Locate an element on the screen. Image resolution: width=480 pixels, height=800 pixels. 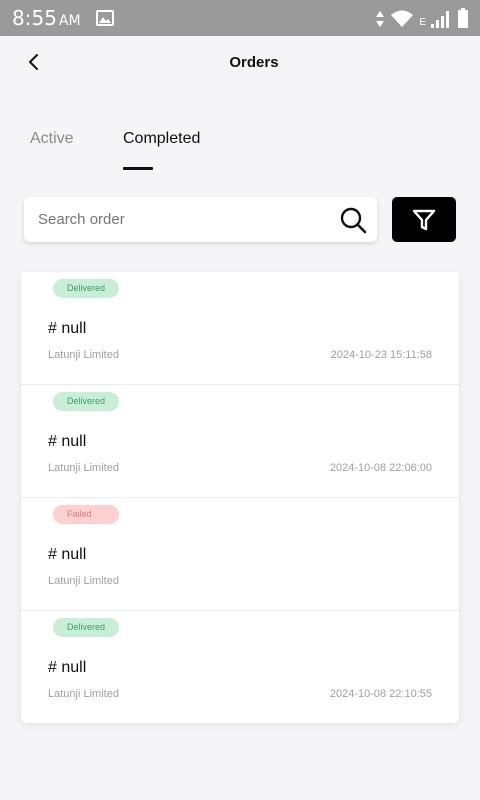
status-icons: E is located at coordinates (421, 18).